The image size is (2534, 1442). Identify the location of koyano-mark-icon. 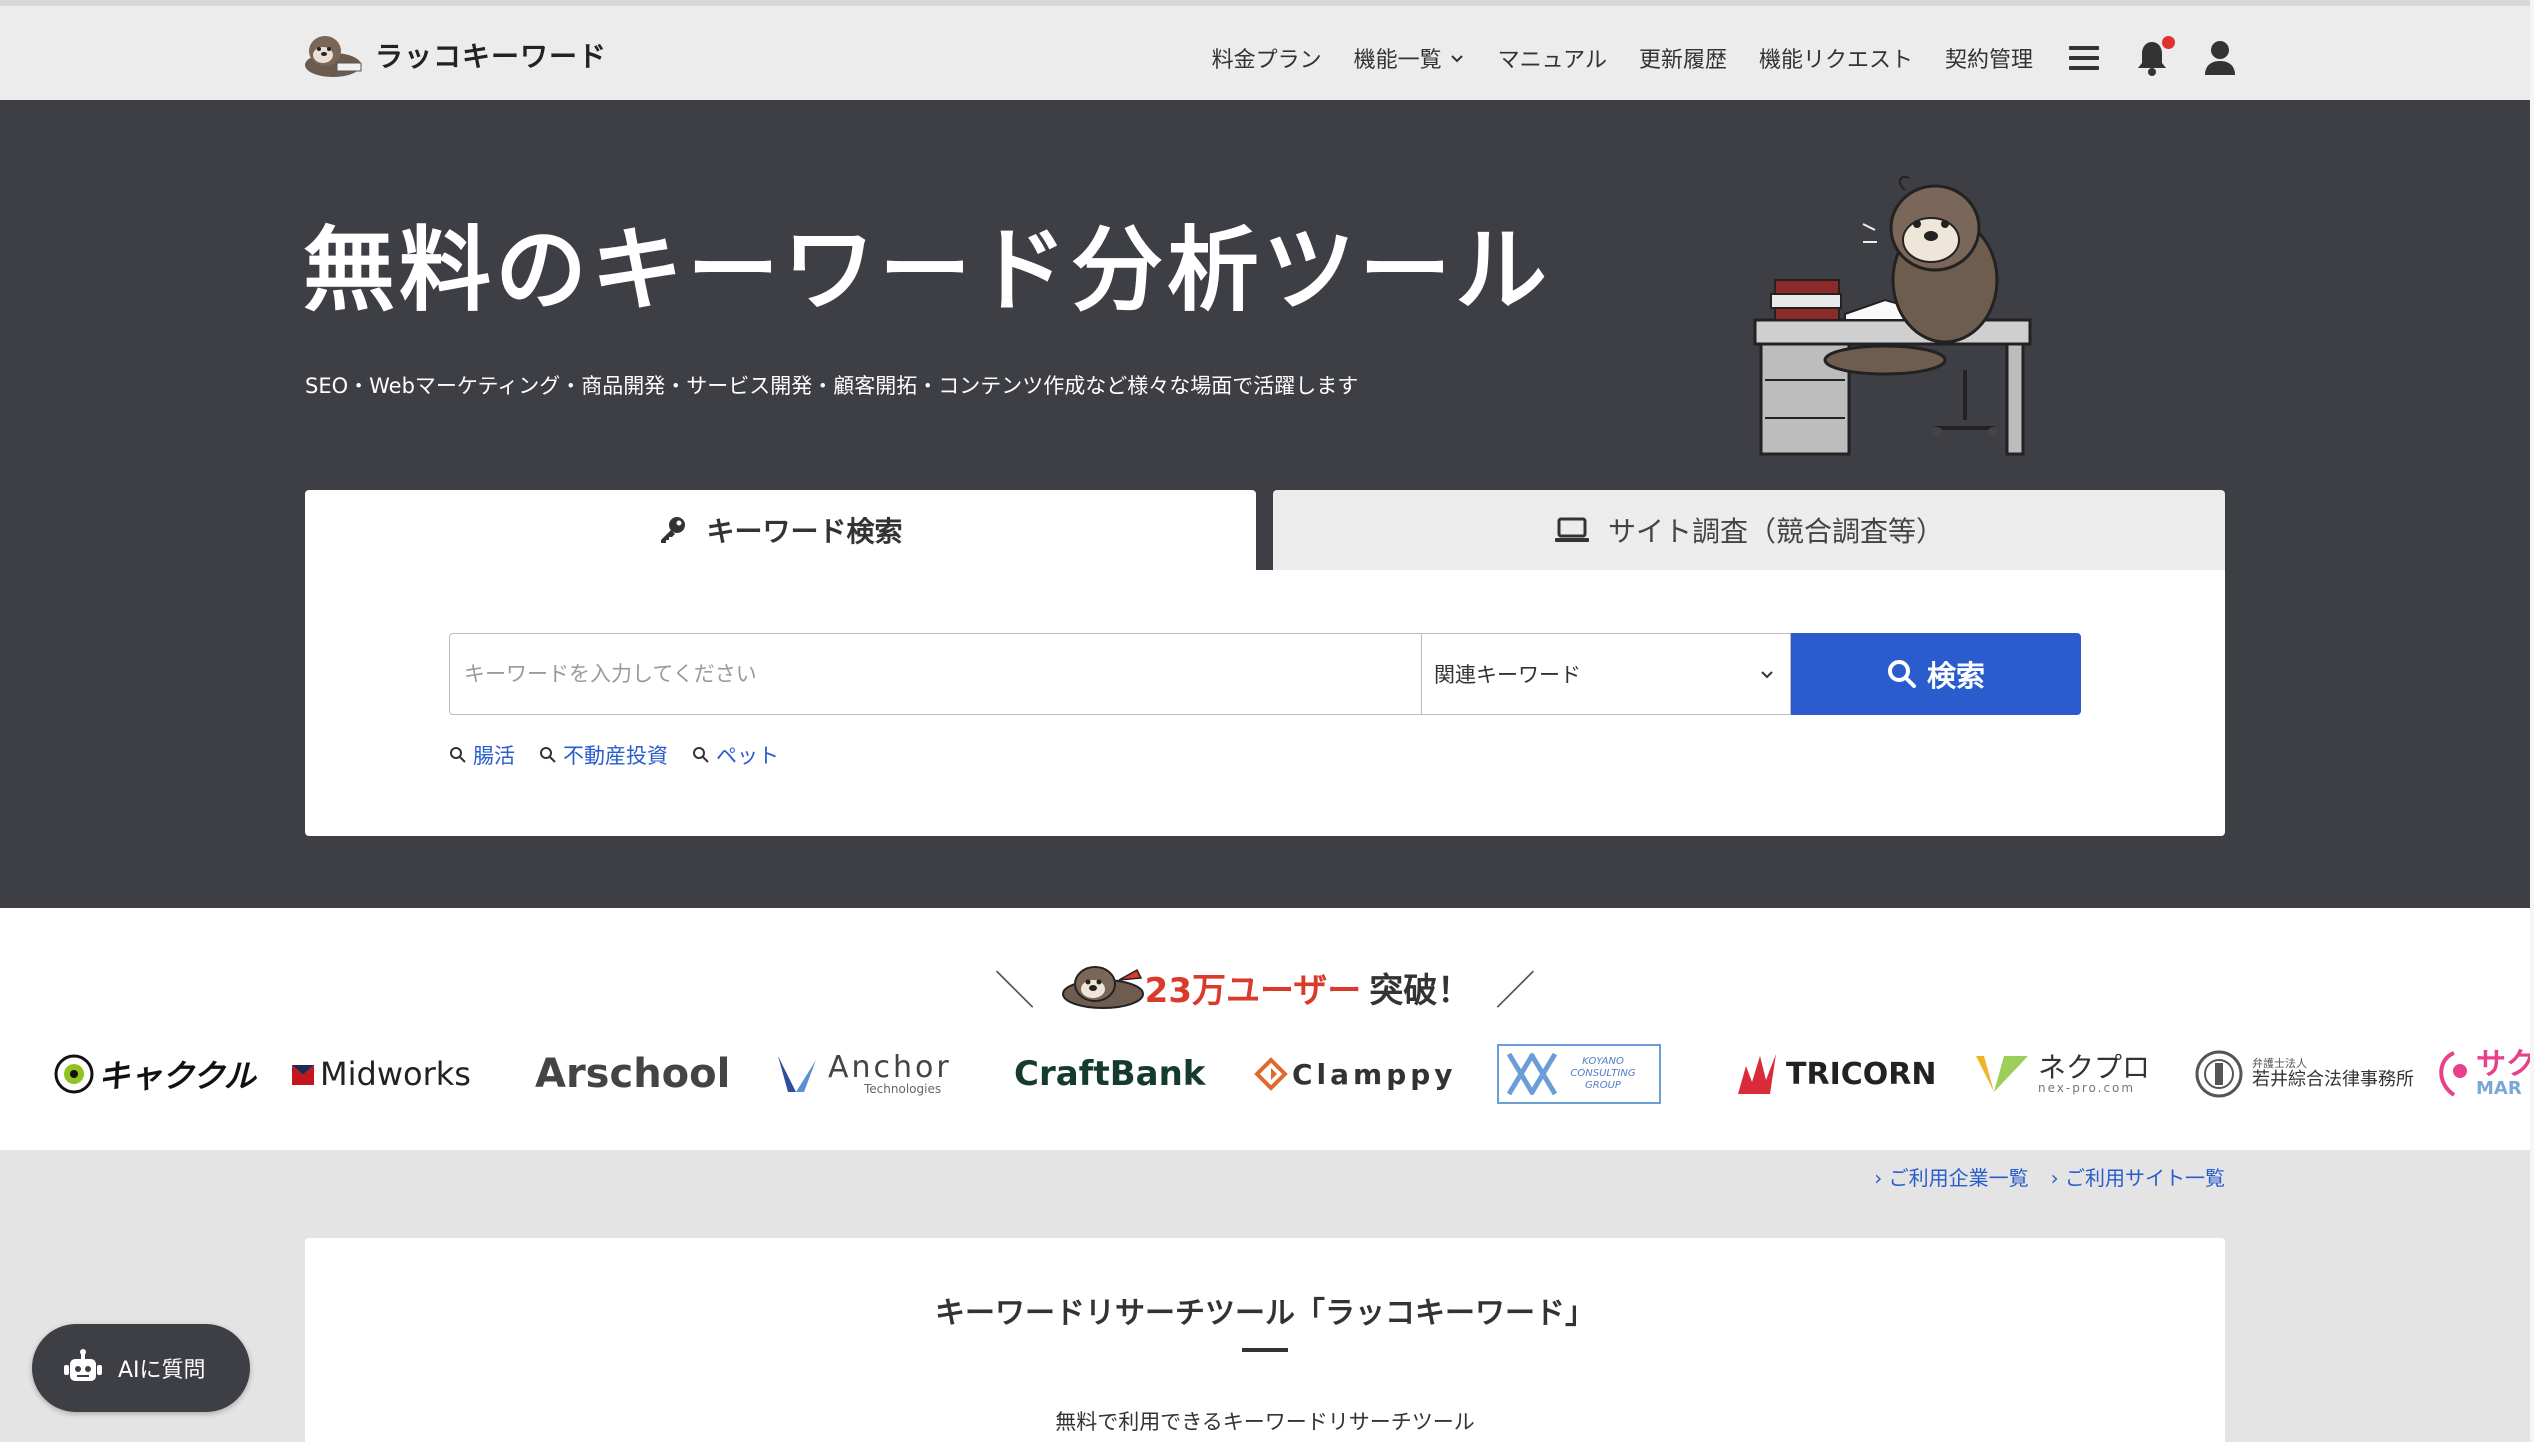
(1532, 1074).